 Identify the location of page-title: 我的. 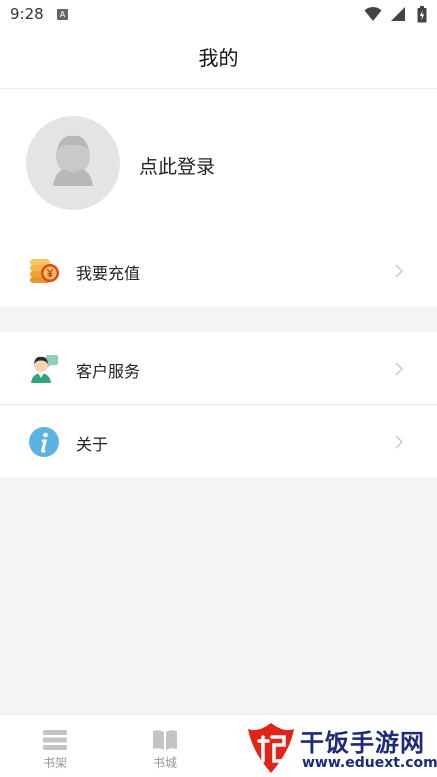
(218, 58).